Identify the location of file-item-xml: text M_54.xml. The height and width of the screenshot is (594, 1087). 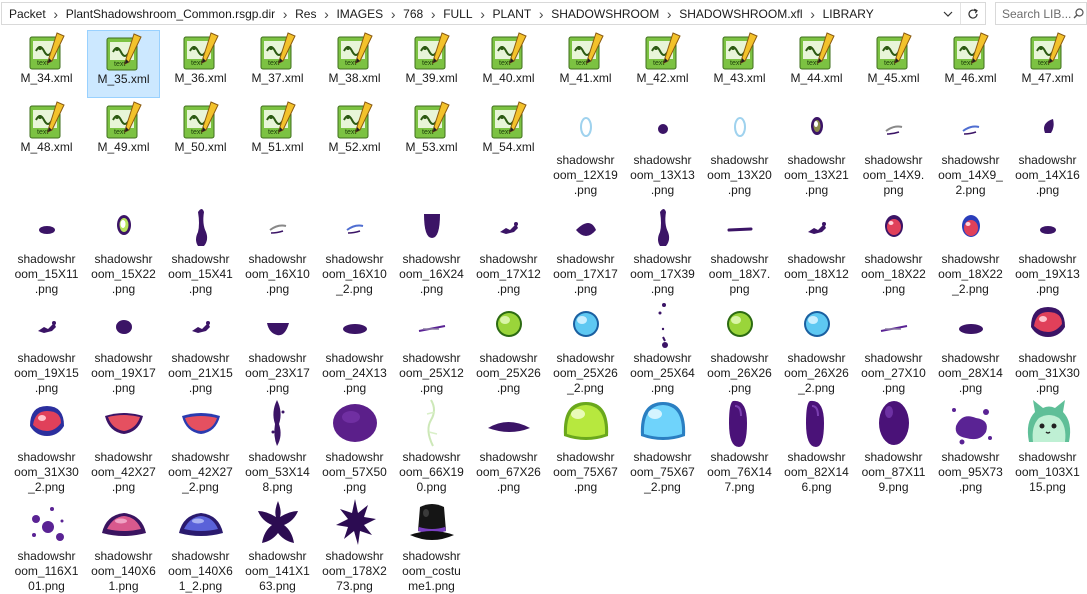
(508, 133).